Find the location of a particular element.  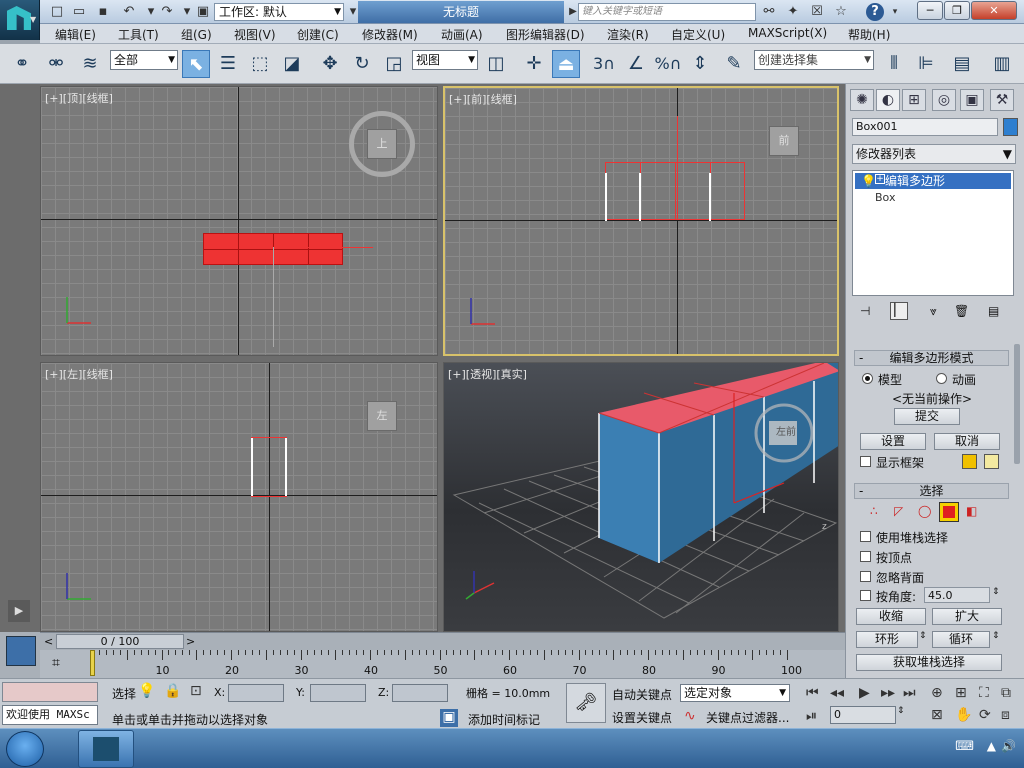

polygon-subobject-icon is located at coordinates (949, 512).